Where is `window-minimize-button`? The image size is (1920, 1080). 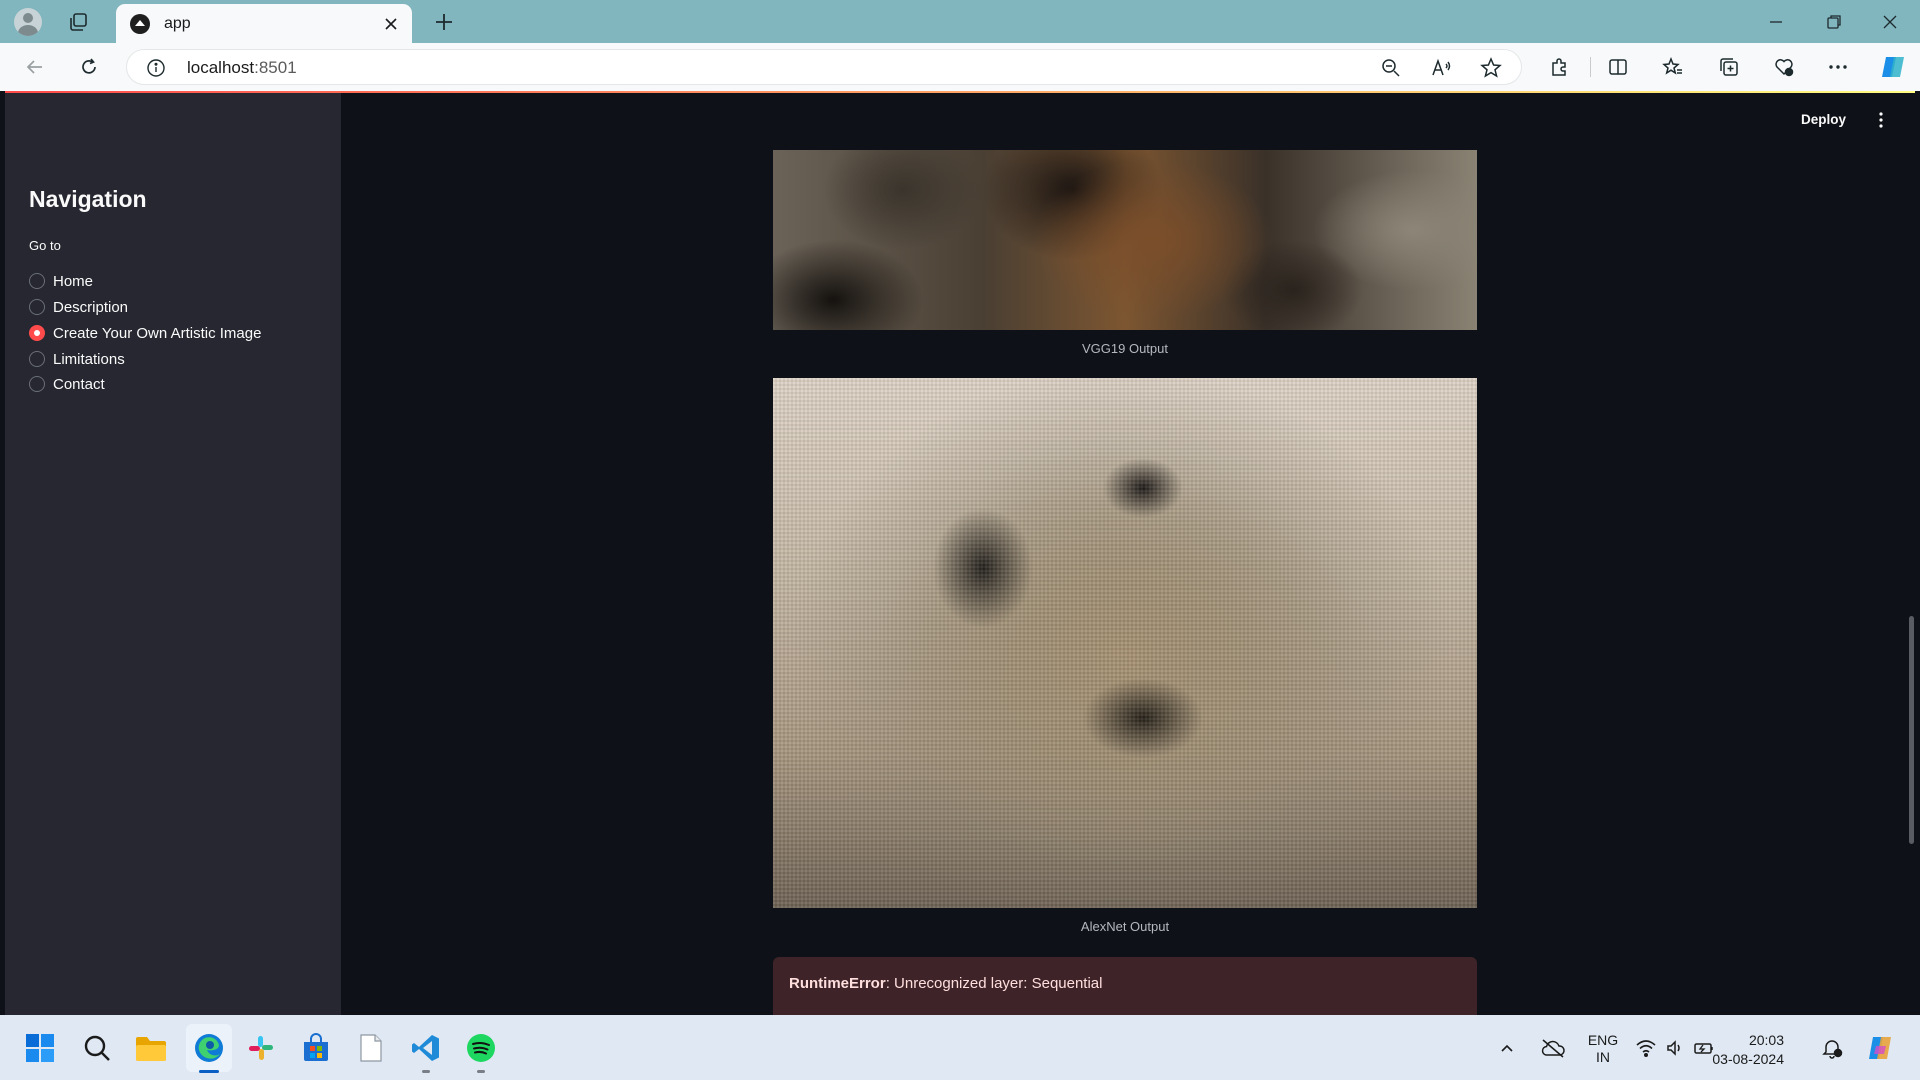 window-minimize-button is located at coordinates (1776, 22).